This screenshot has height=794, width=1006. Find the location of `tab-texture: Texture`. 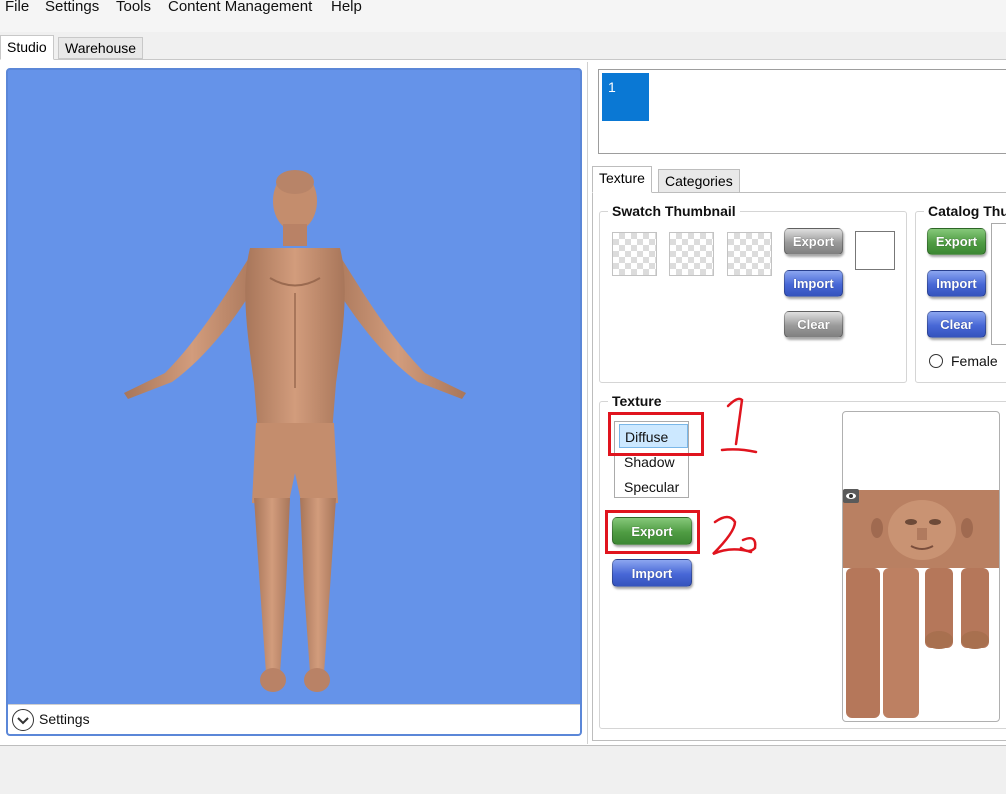

tab-texture: Texture is located at coordinates (622, 179).